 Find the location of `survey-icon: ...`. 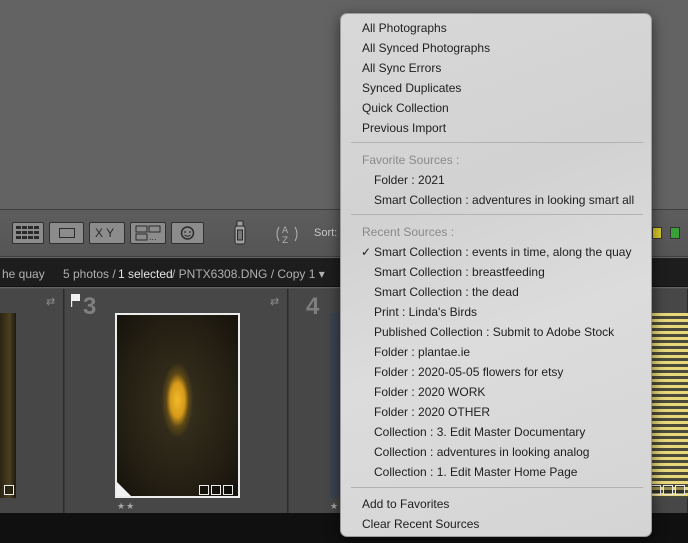

survey-icon: ... is located at coordinates (148, 233).